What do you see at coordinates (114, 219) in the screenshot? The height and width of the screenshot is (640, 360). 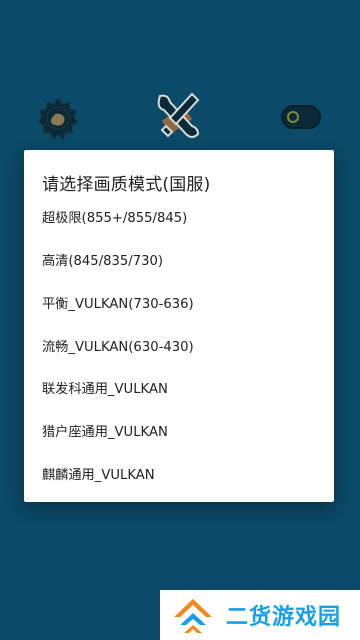 I see `option-ultra: 超极限(855+/855/845)` at bounding box center [114, 219].